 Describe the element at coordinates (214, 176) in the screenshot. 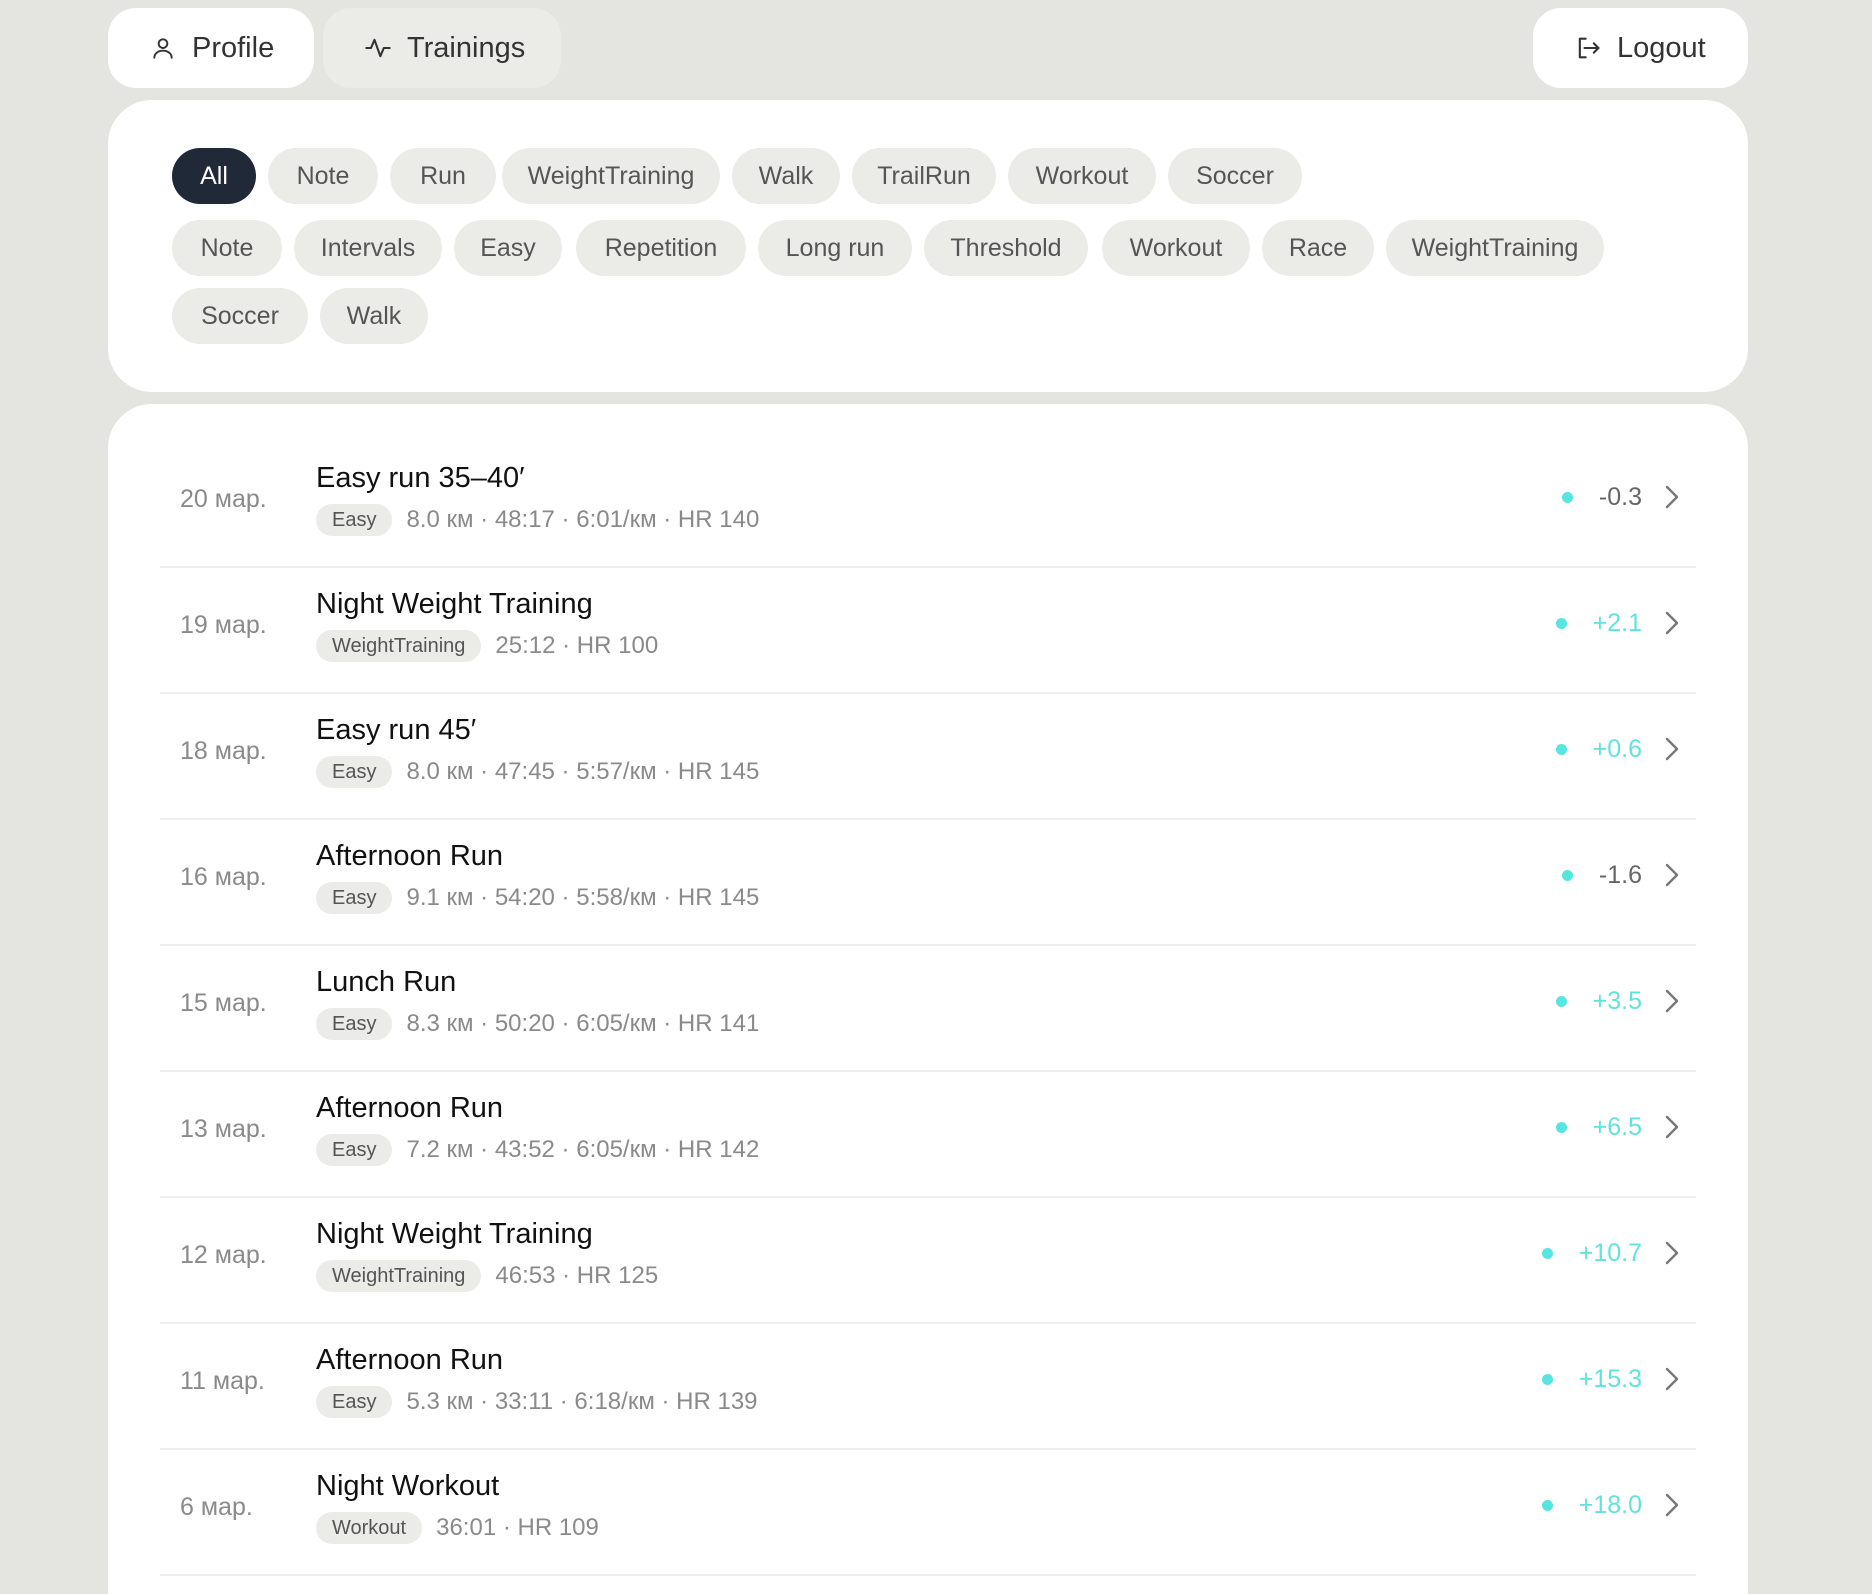

I see `filter-chip-all: All` at that location.